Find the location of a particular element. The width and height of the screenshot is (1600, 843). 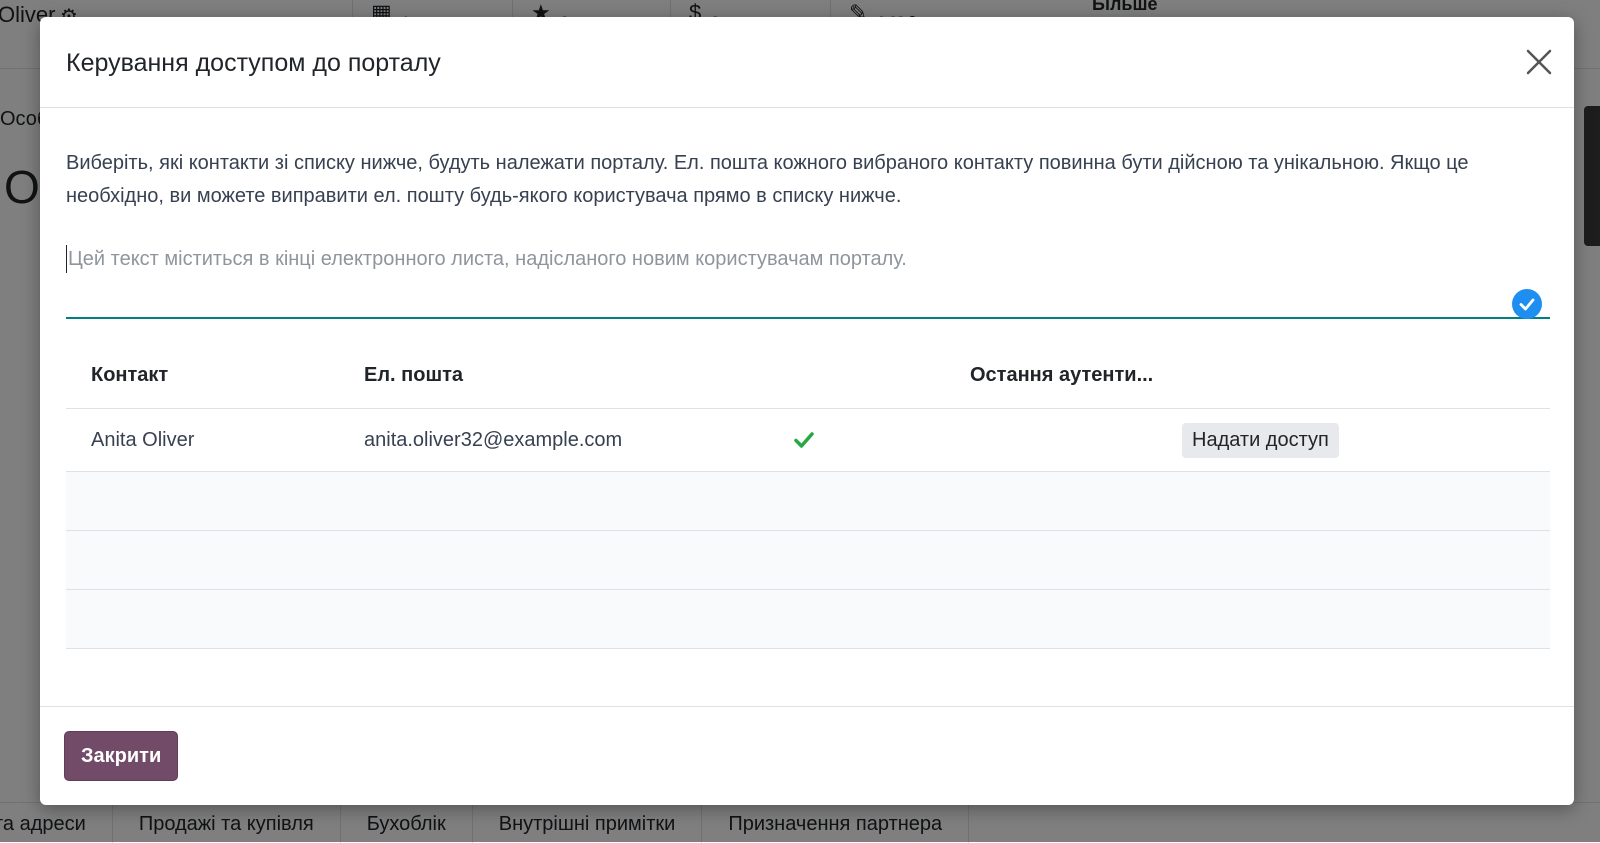

grant-access-cell: Надати доступ is located at coordinates (1260, 440).